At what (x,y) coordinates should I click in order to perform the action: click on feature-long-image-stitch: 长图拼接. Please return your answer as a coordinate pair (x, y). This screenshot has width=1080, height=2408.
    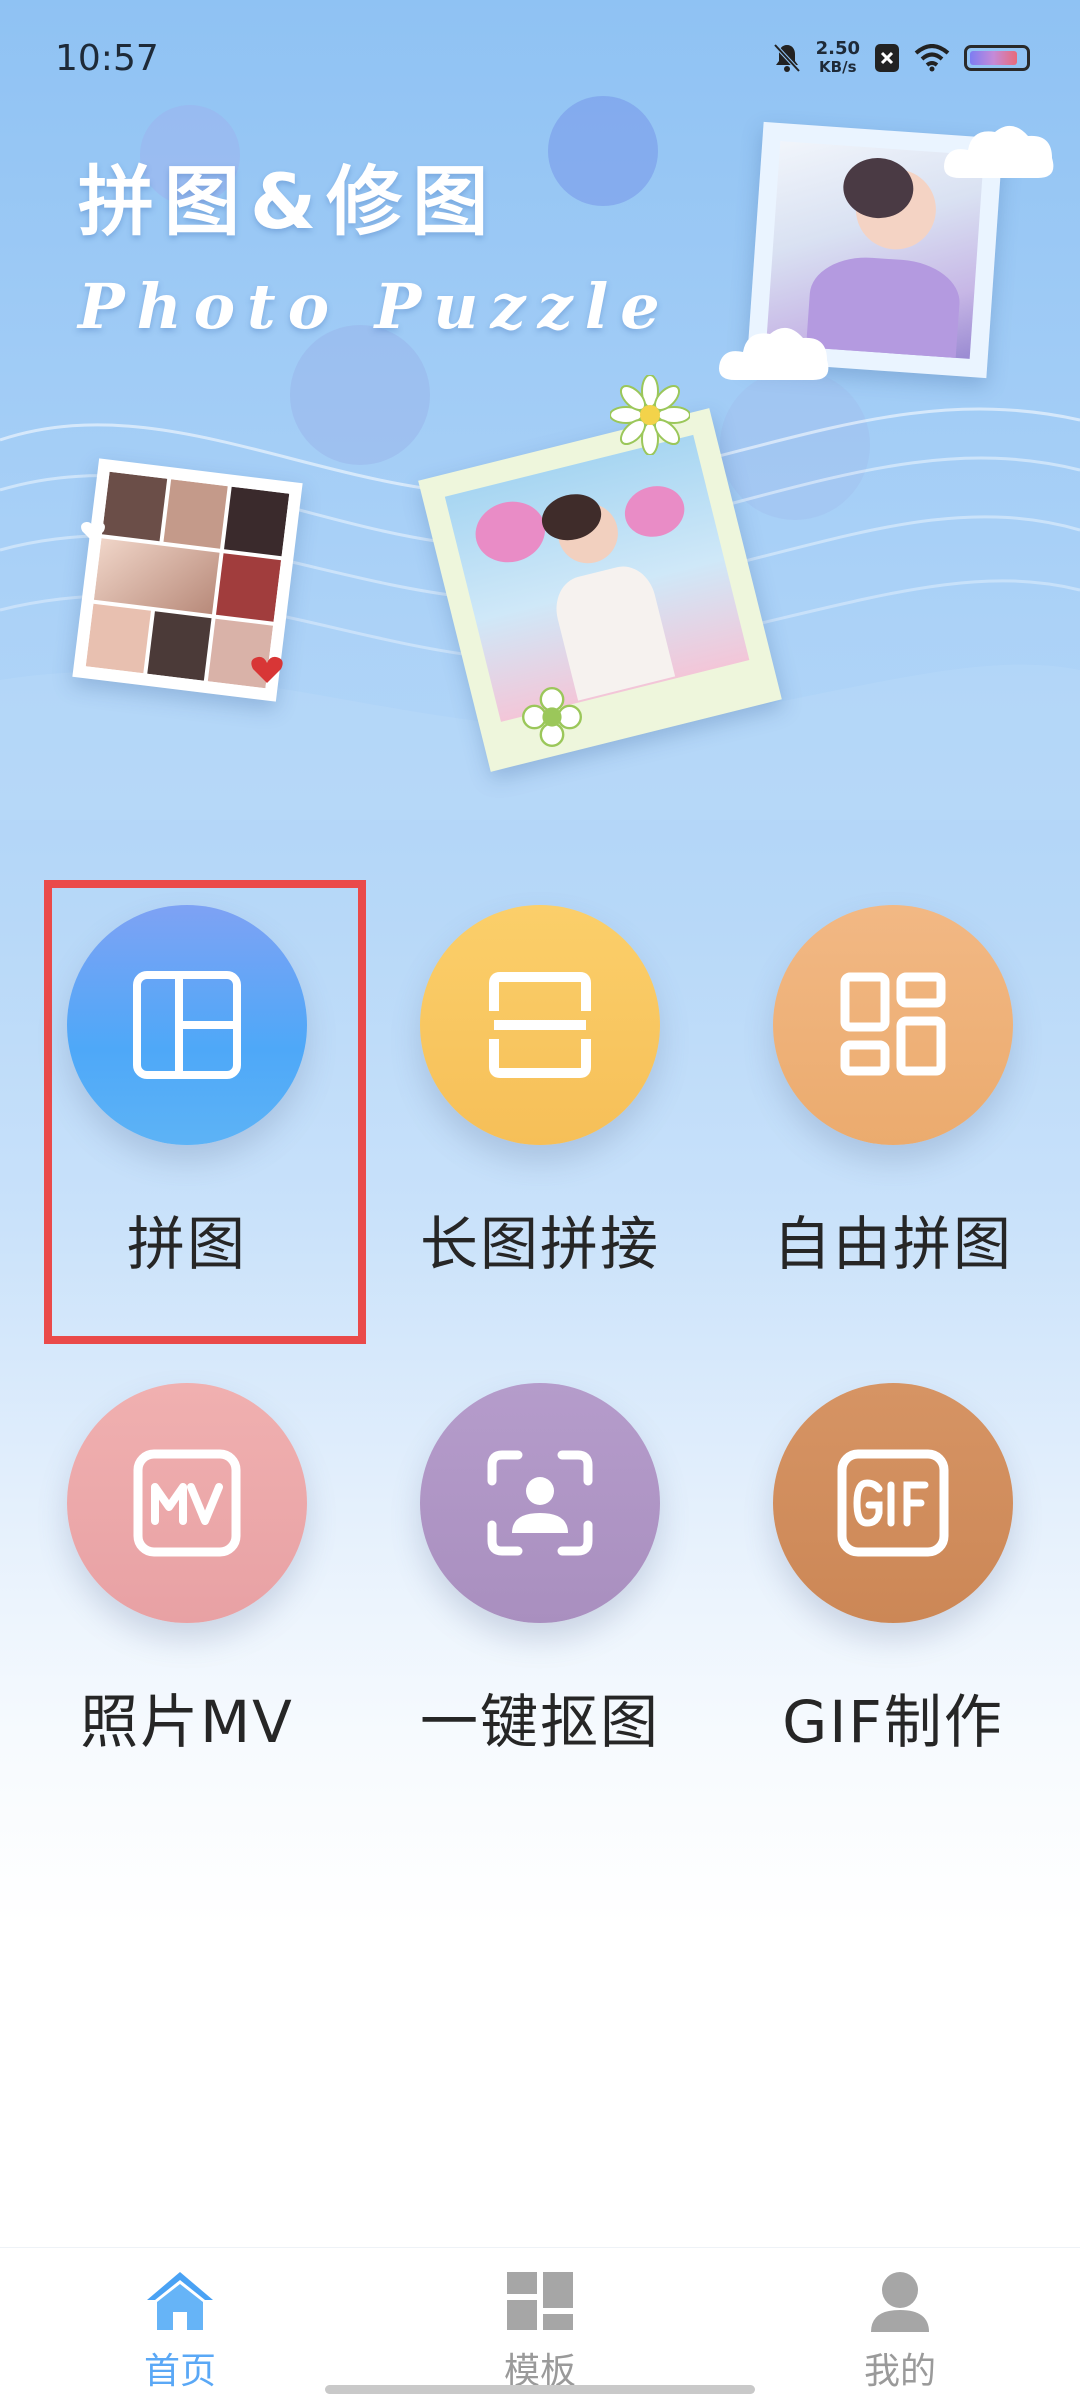
    Looking at the image, I should click on (540, 1093).